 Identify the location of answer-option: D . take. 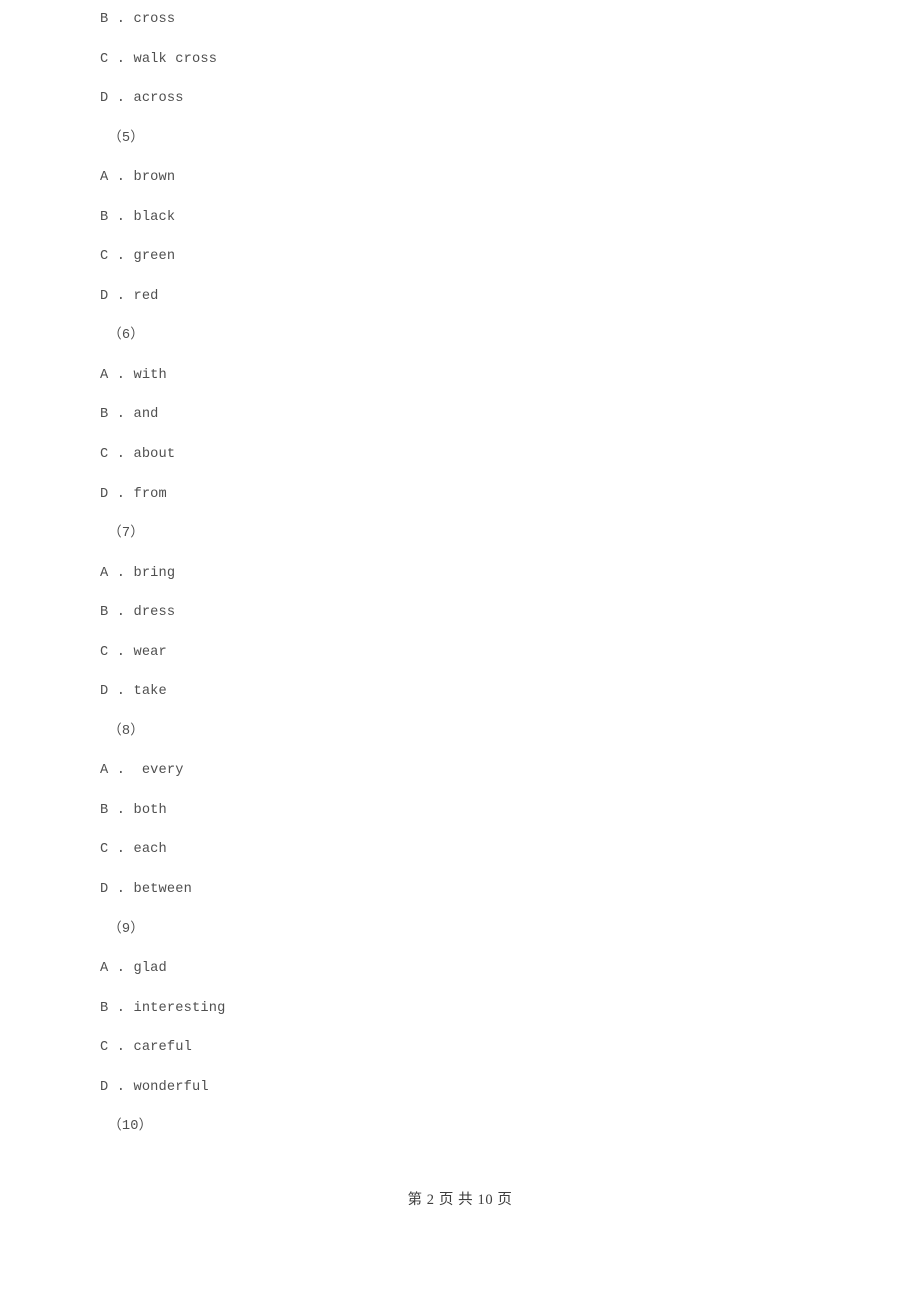
(133, 692).